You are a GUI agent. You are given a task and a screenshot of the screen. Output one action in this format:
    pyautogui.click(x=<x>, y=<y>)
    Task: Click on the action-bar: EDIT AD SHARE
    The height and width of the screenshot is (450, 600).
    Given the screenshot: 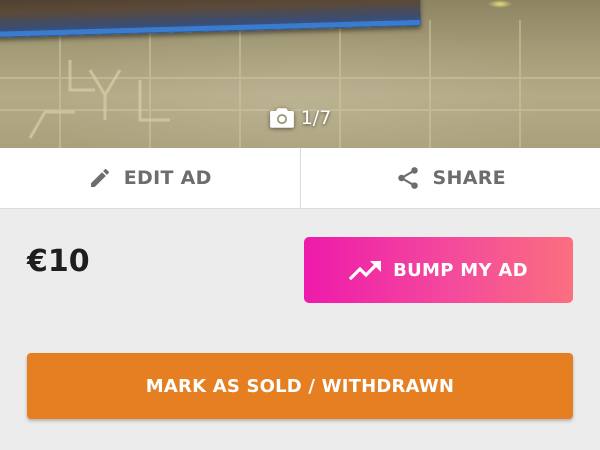 What is the action you would take?
    pyautogui.click(x=300, y=178)
    